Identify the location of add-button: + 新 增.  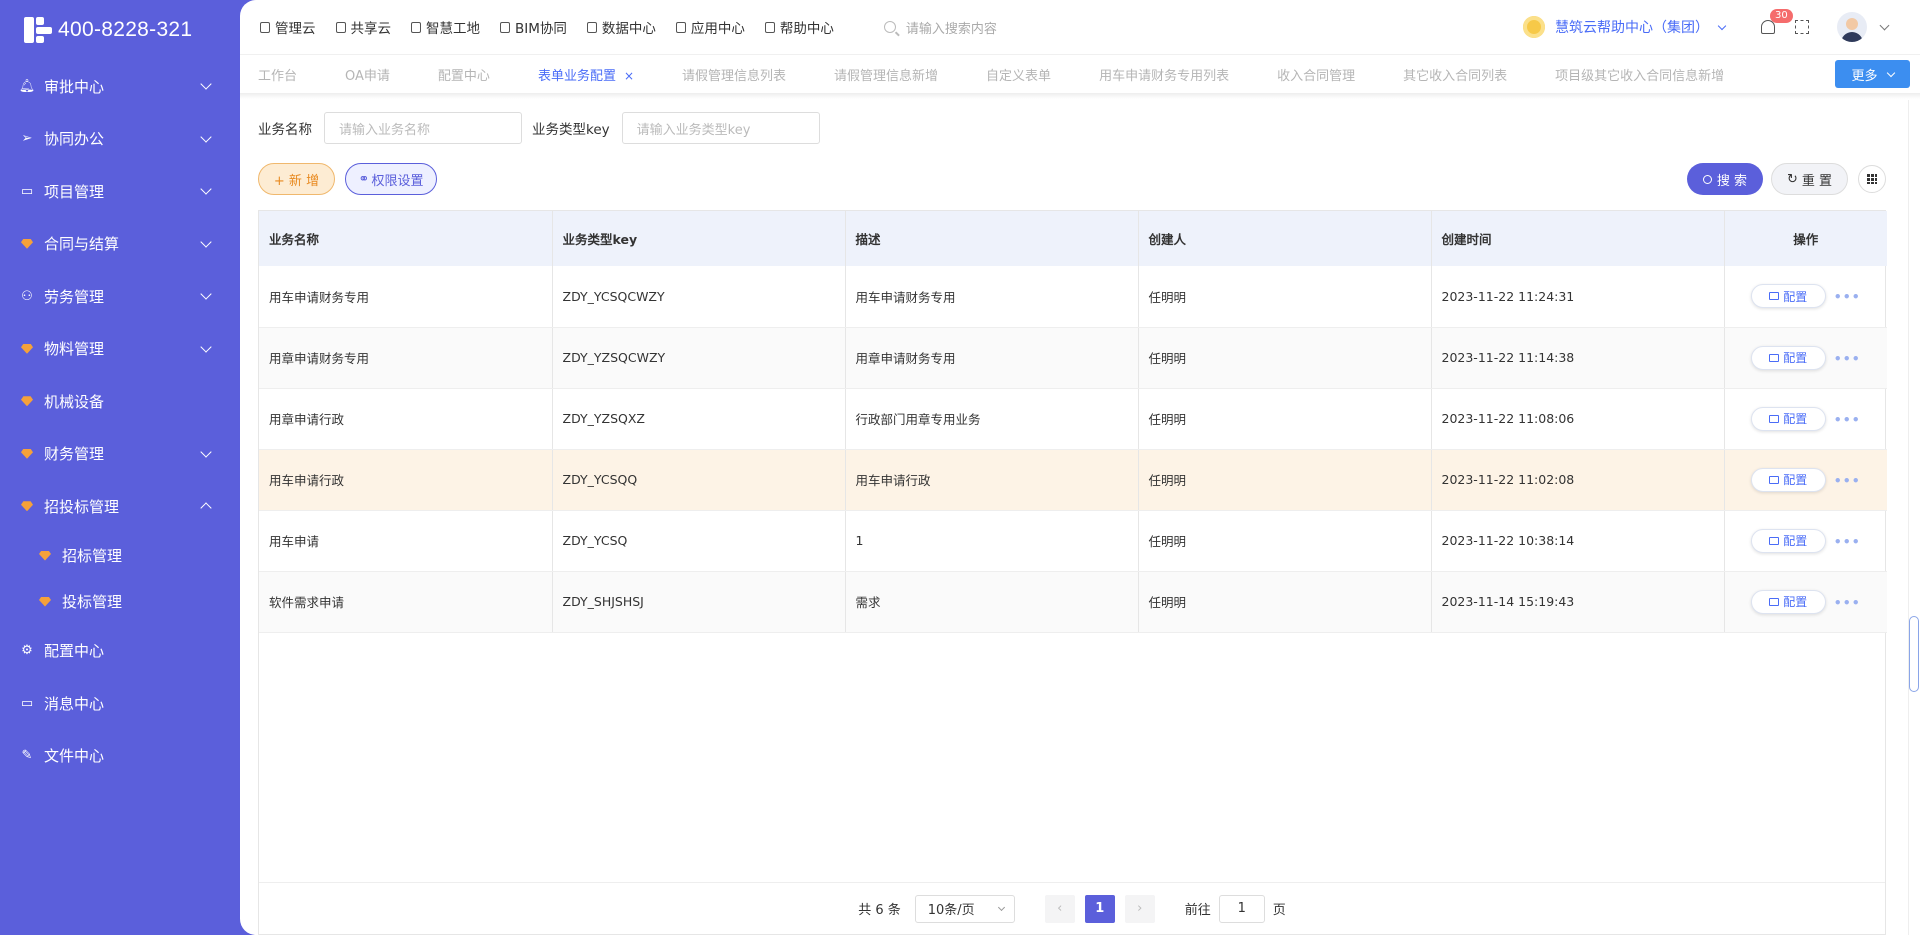
(296, 179).